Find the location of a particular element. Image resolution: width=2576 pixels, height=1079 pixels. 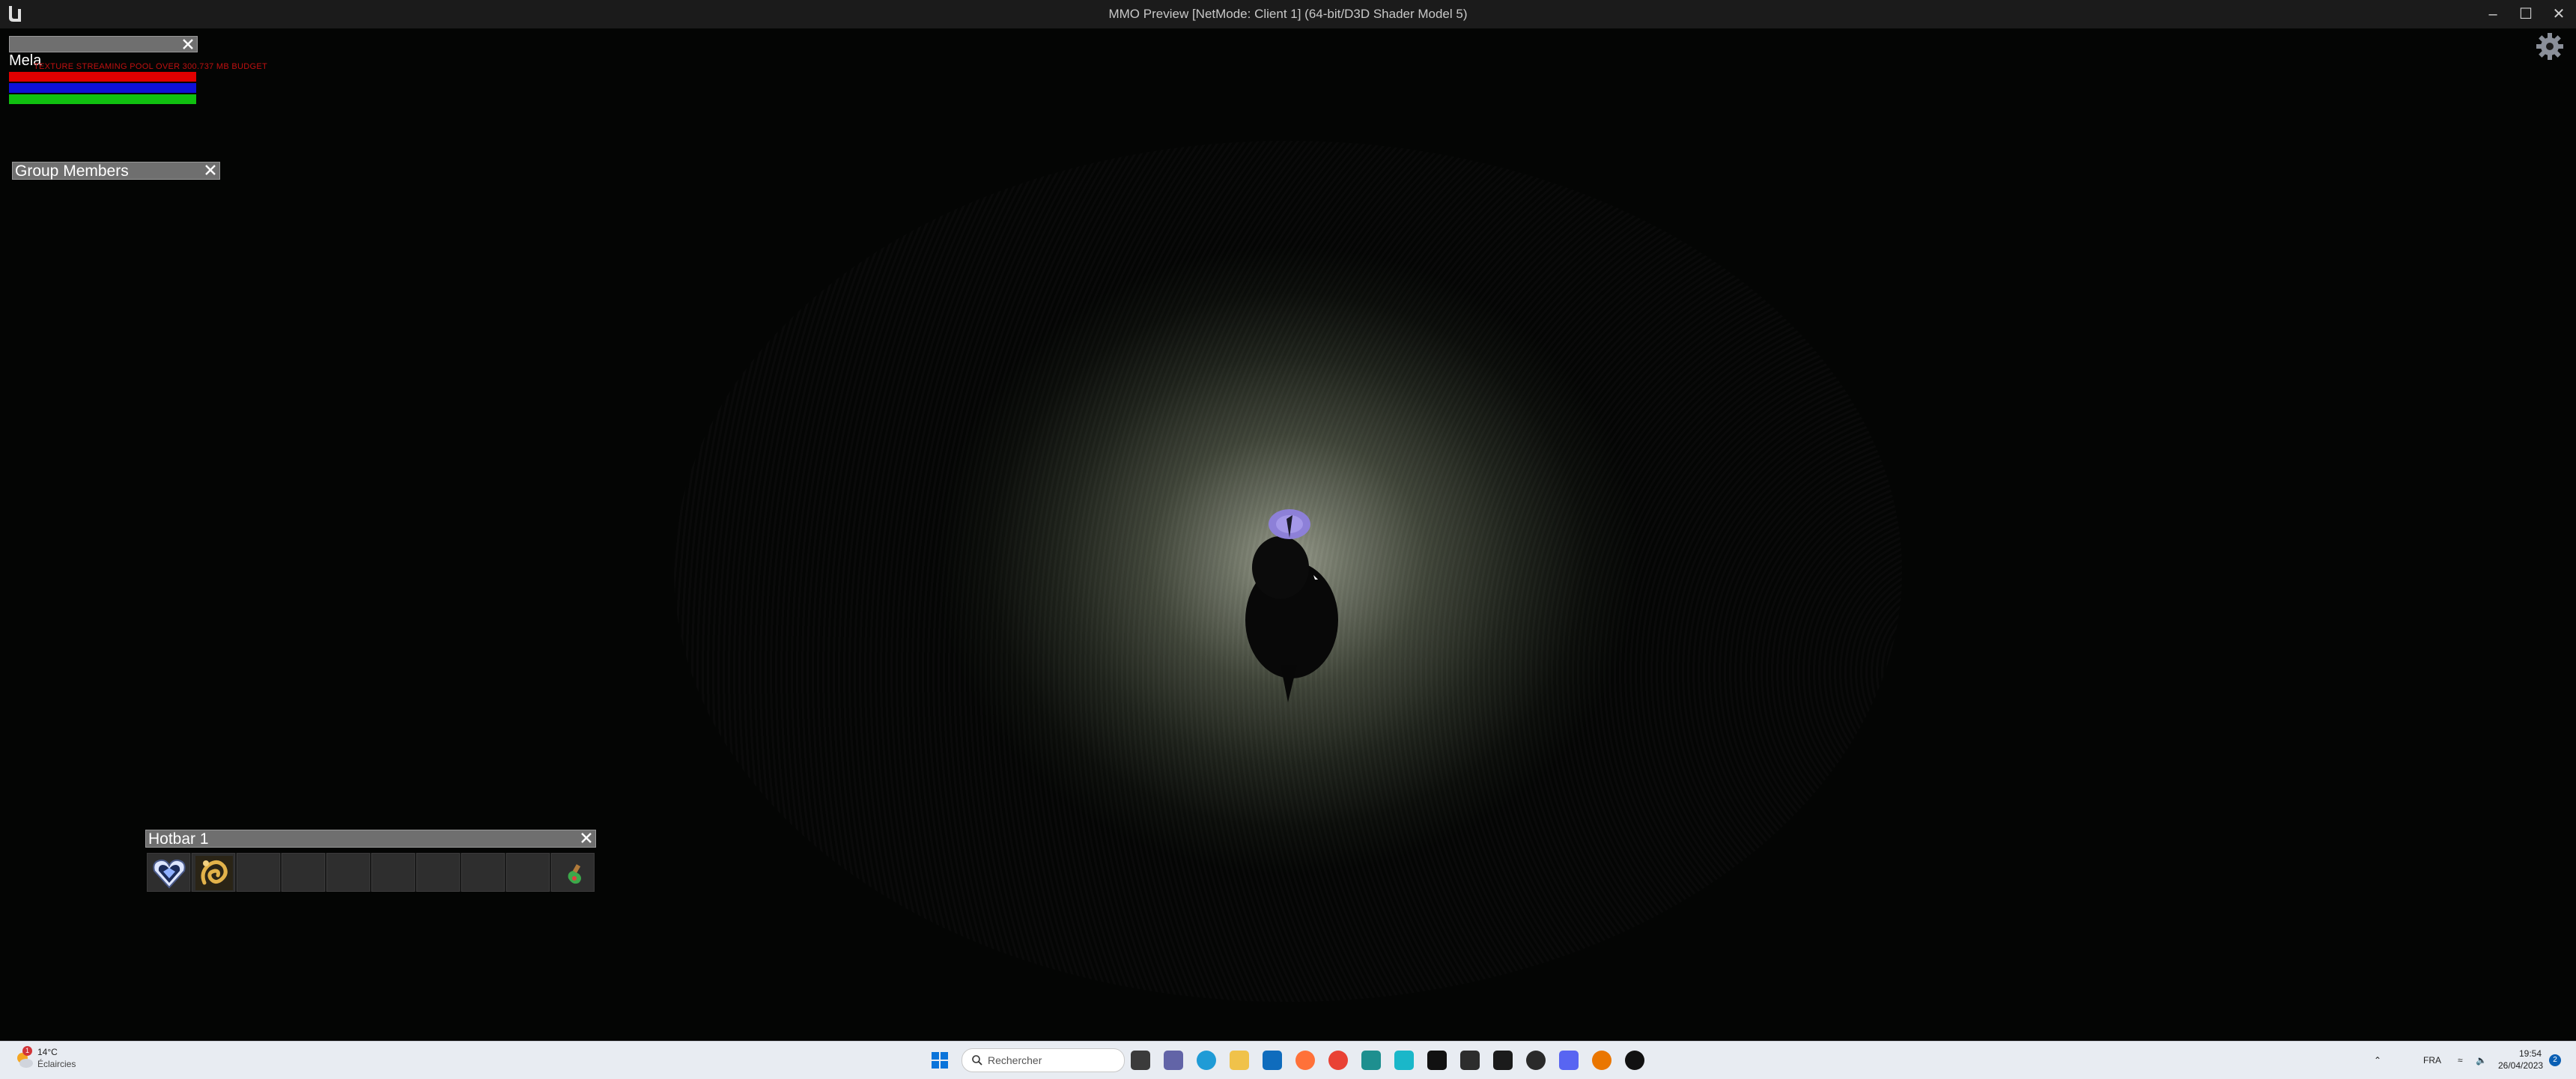

blender-icon is located at coordinates (1601, 1061).